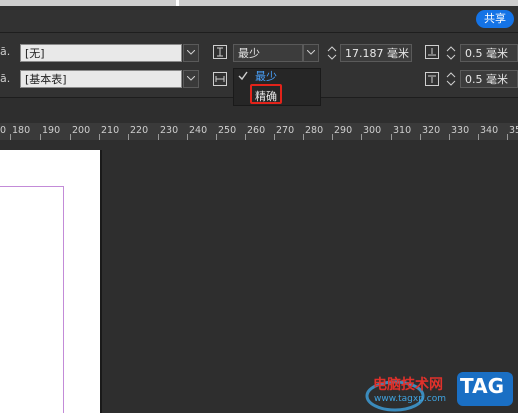  What do you see at coordinates (460, 130) in the screenshot?
I see `ruler-label: 330` at bounding box center [460, 130].